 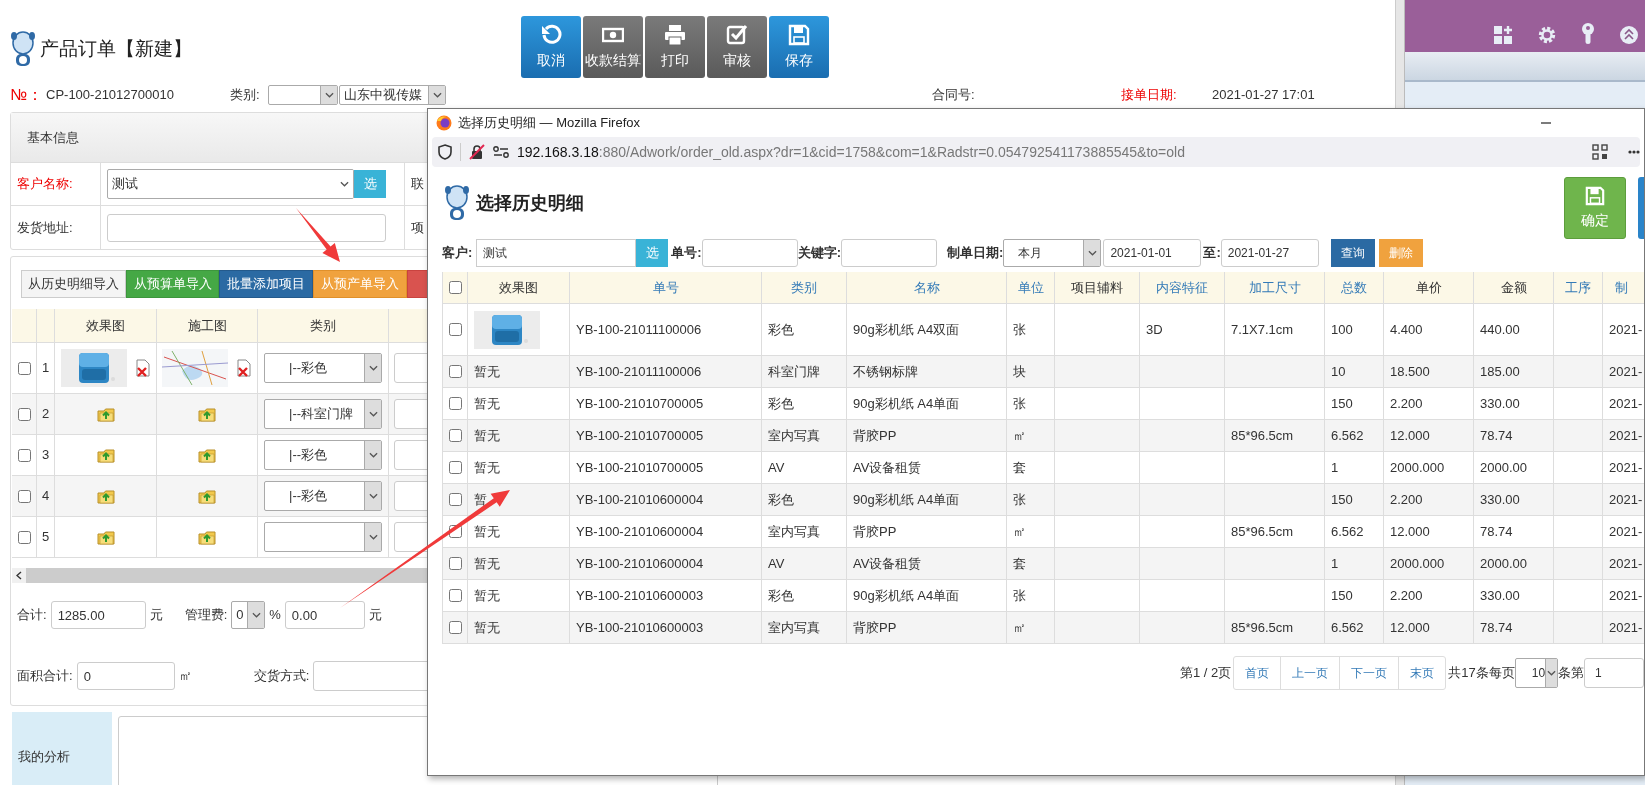 What do you see at coordinates (1152, 253) in the screenshot?
I see `date-field: 2021-01-01` at bounding box center [1152, 253].